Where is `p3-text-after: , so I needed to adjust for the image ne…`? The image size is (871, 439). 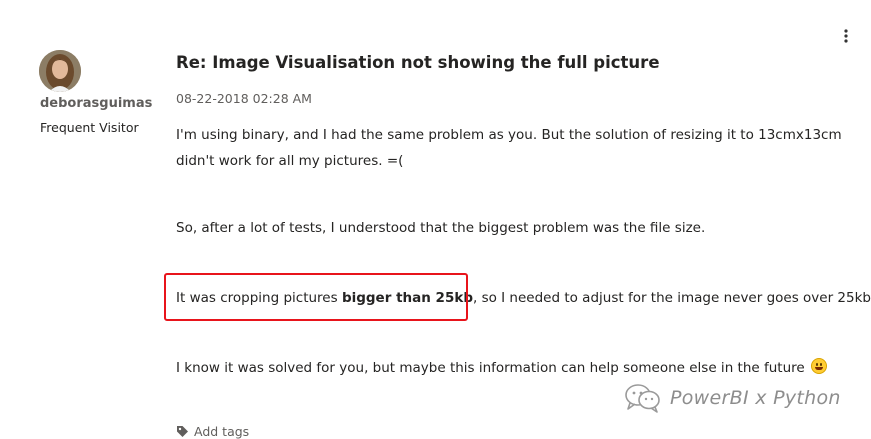
p3-text-after: , so I needed to adjust for the image ne… is located at coordinates (671, 298).